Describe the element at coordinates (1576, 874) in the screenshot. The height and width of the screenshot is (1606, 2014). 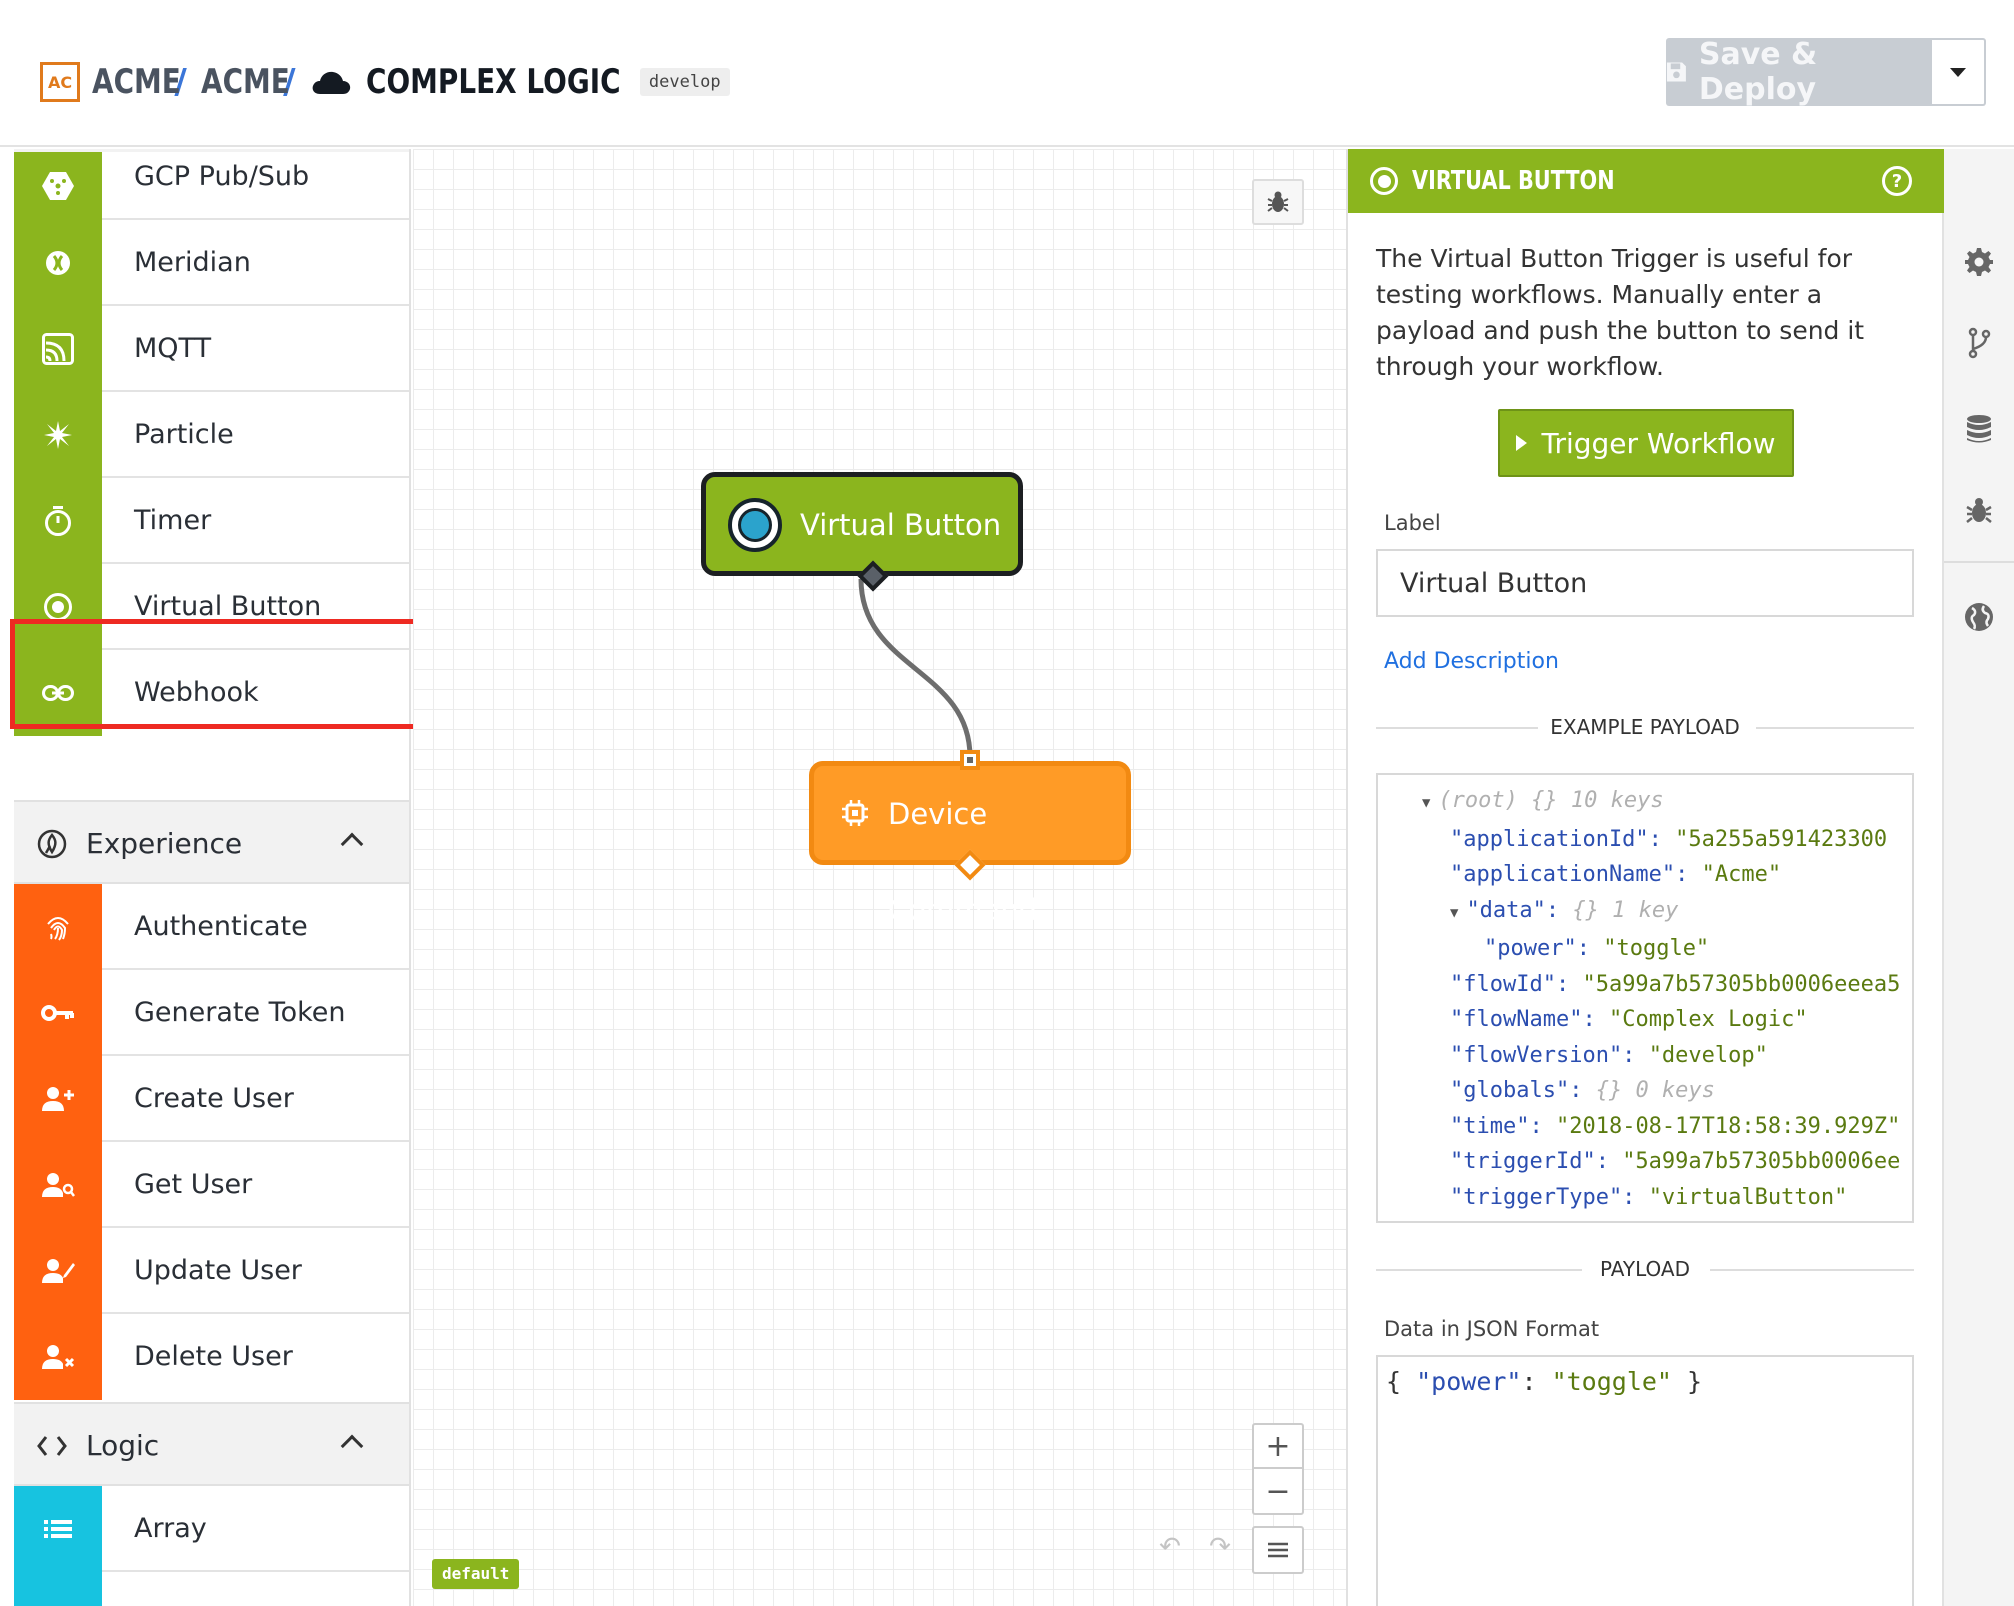
I see `json-key: "applicationName":` at that location.